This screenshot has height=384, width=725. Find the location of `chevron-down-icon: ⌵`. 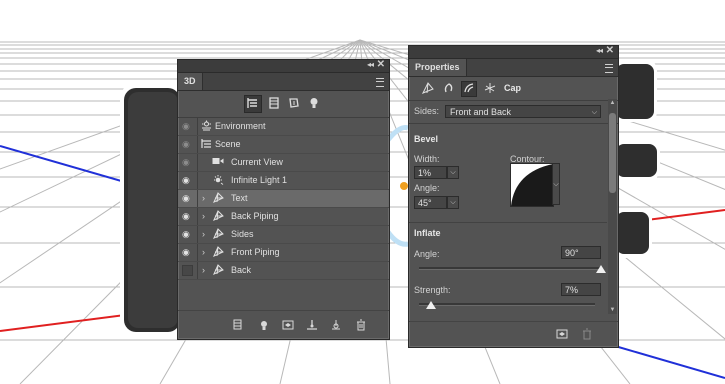

chevron-down-icon: ⌵ is located at coordinates (594, 112).